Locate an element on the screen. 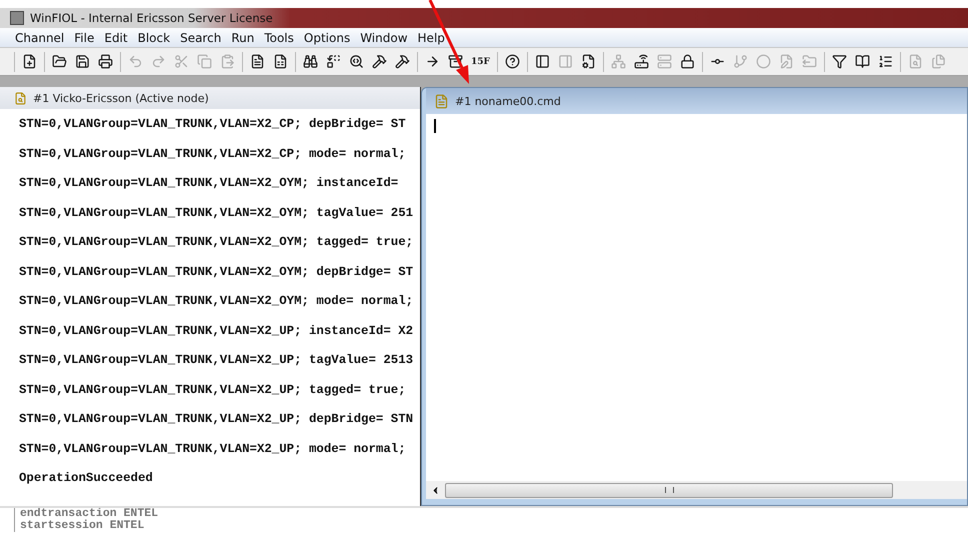 The height and width of the screenshot is (538, 968). scissors-icon is located at coordinates (181, 61).